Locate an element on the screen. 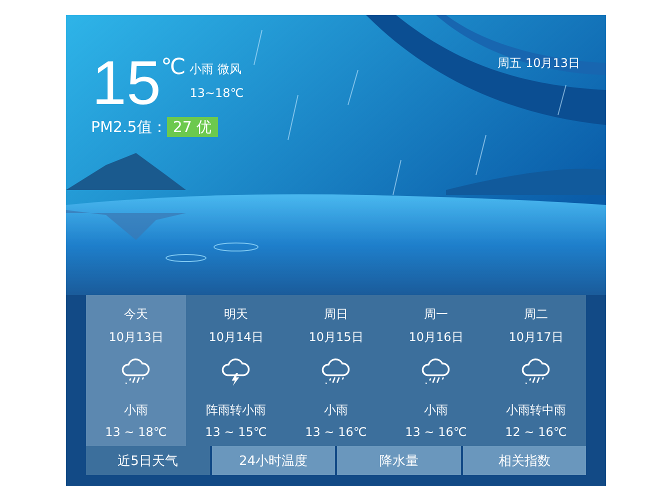 The image size is (658, 486). pm25-value: 27 优 is located at coordinates (192, 127).